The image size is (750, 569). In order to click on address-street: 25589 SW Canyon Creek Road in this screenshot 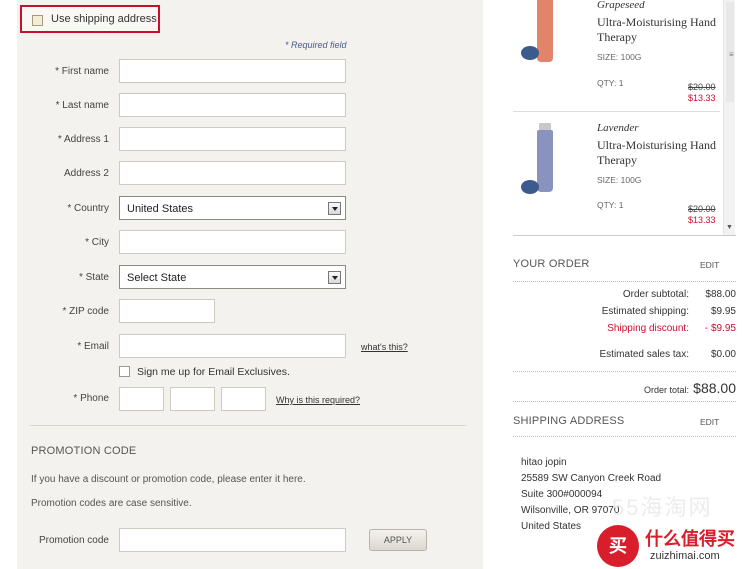, I will do `click(591, 478)`.